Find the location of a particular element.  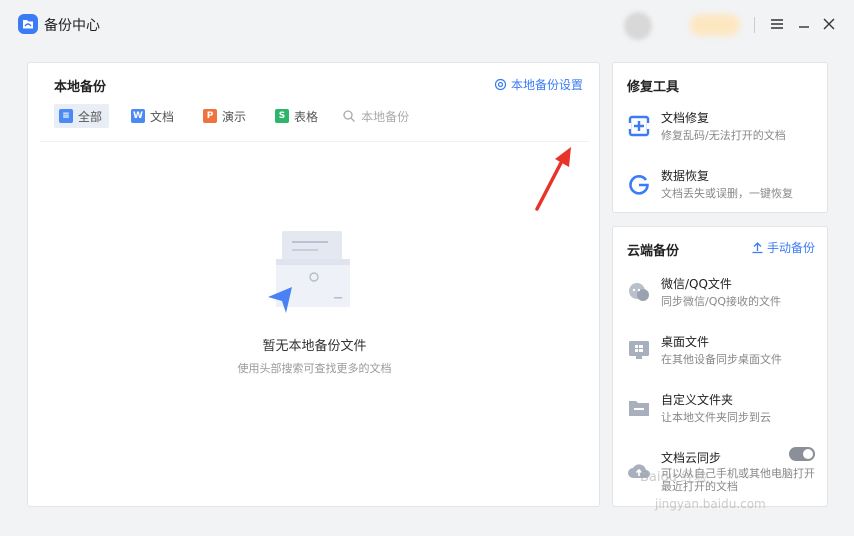

tab-label: 全部 is located at coordinates (90, 116).